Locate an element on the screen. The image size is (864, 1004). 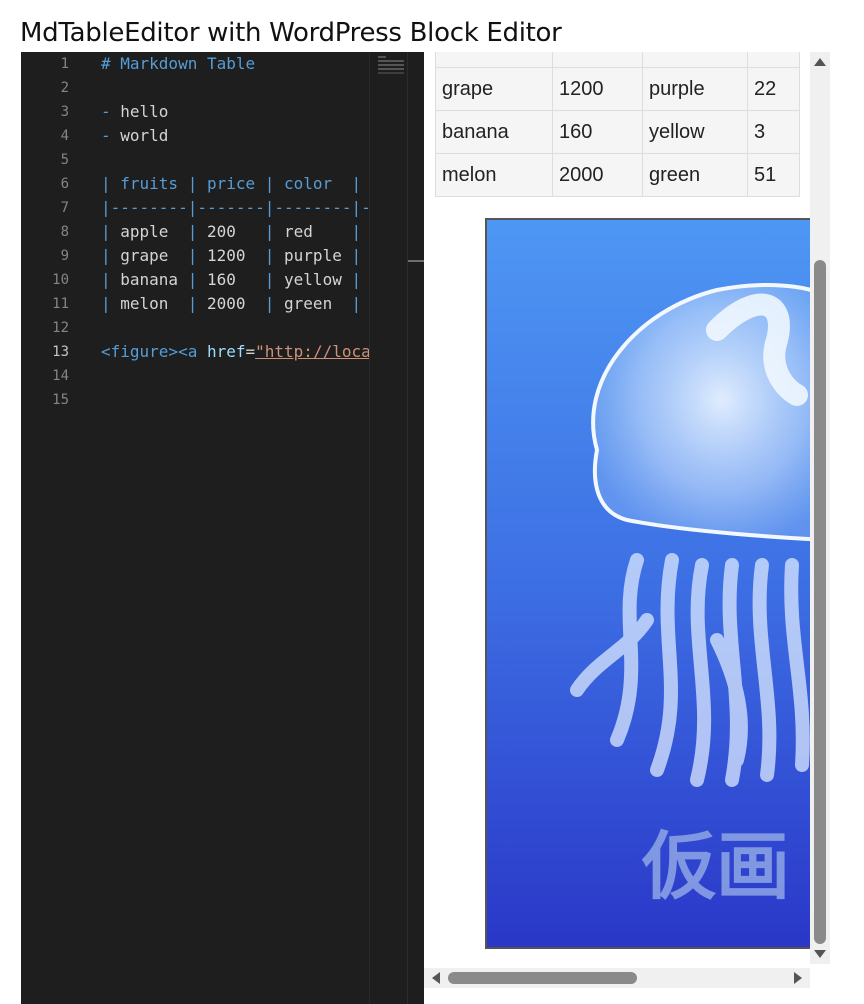
code-line-list-item: - hello is located at coordinates (134, 112).